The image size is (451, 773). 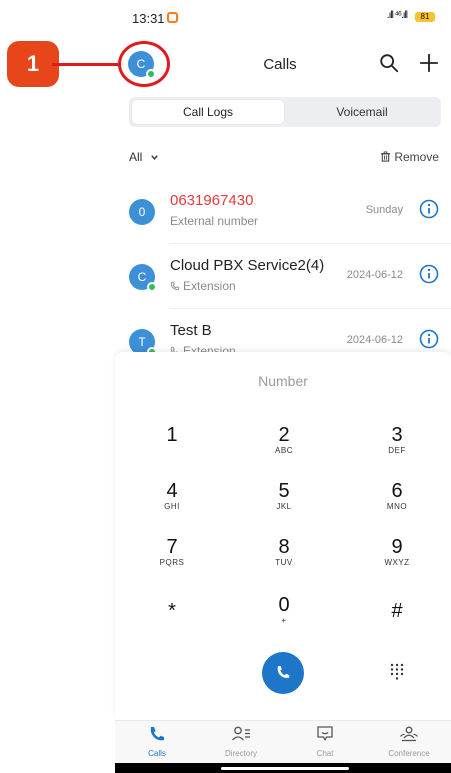 I want to click on dial-key-8: 8 TUV, so click(x=284, y=552).